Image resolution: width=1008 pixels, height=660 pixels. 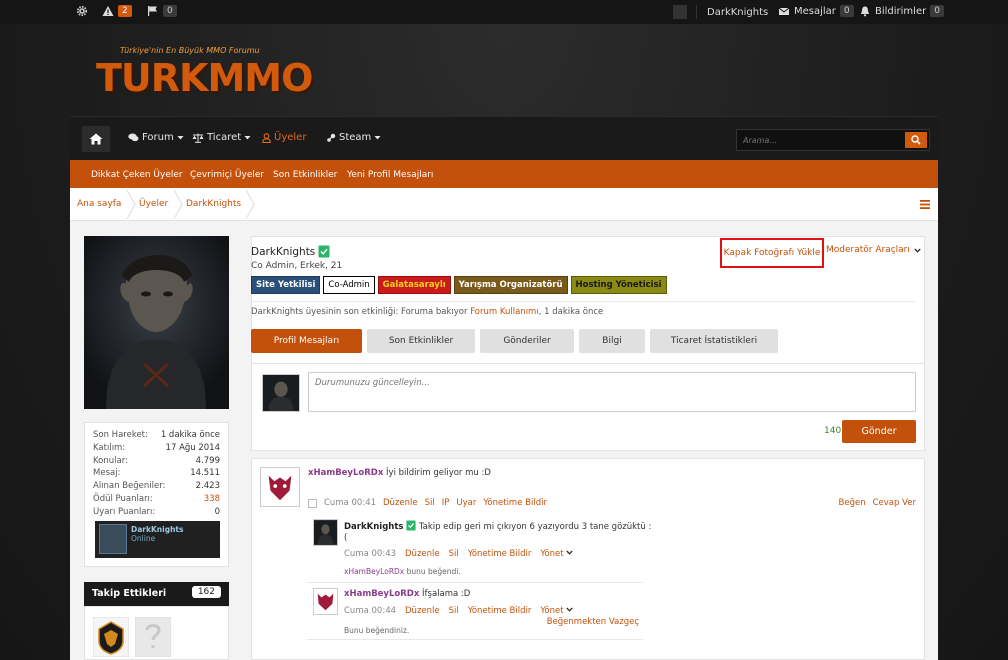 What do you see at coordinates (901, 11) in the screenshot?
I see `notifications-button: Bildirimler 0` at bounding box center [901, 11].